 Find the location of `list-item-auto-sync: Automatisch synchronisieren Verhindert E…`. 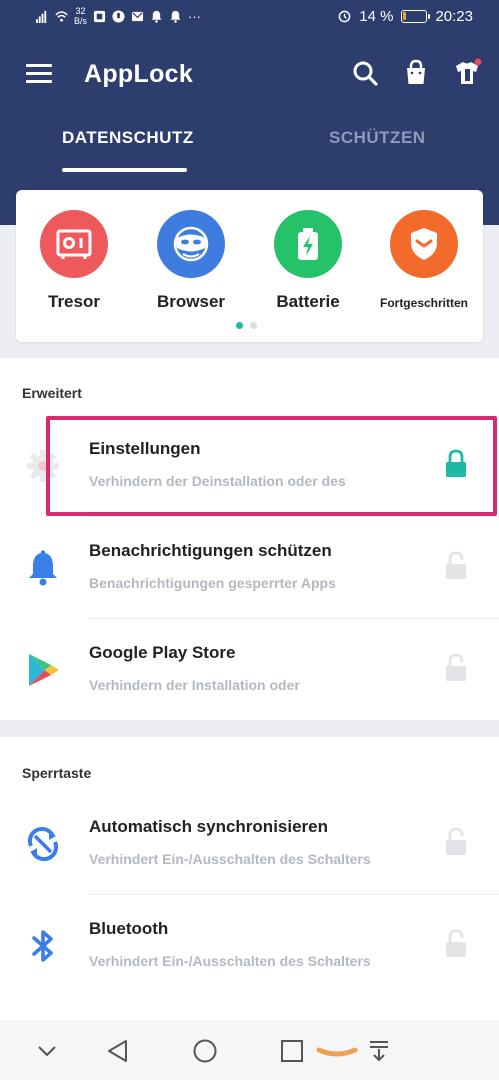

list-item-auto-sync: Automatisch synchronisieren Verhindert E… is located at coordinates (249, 844).